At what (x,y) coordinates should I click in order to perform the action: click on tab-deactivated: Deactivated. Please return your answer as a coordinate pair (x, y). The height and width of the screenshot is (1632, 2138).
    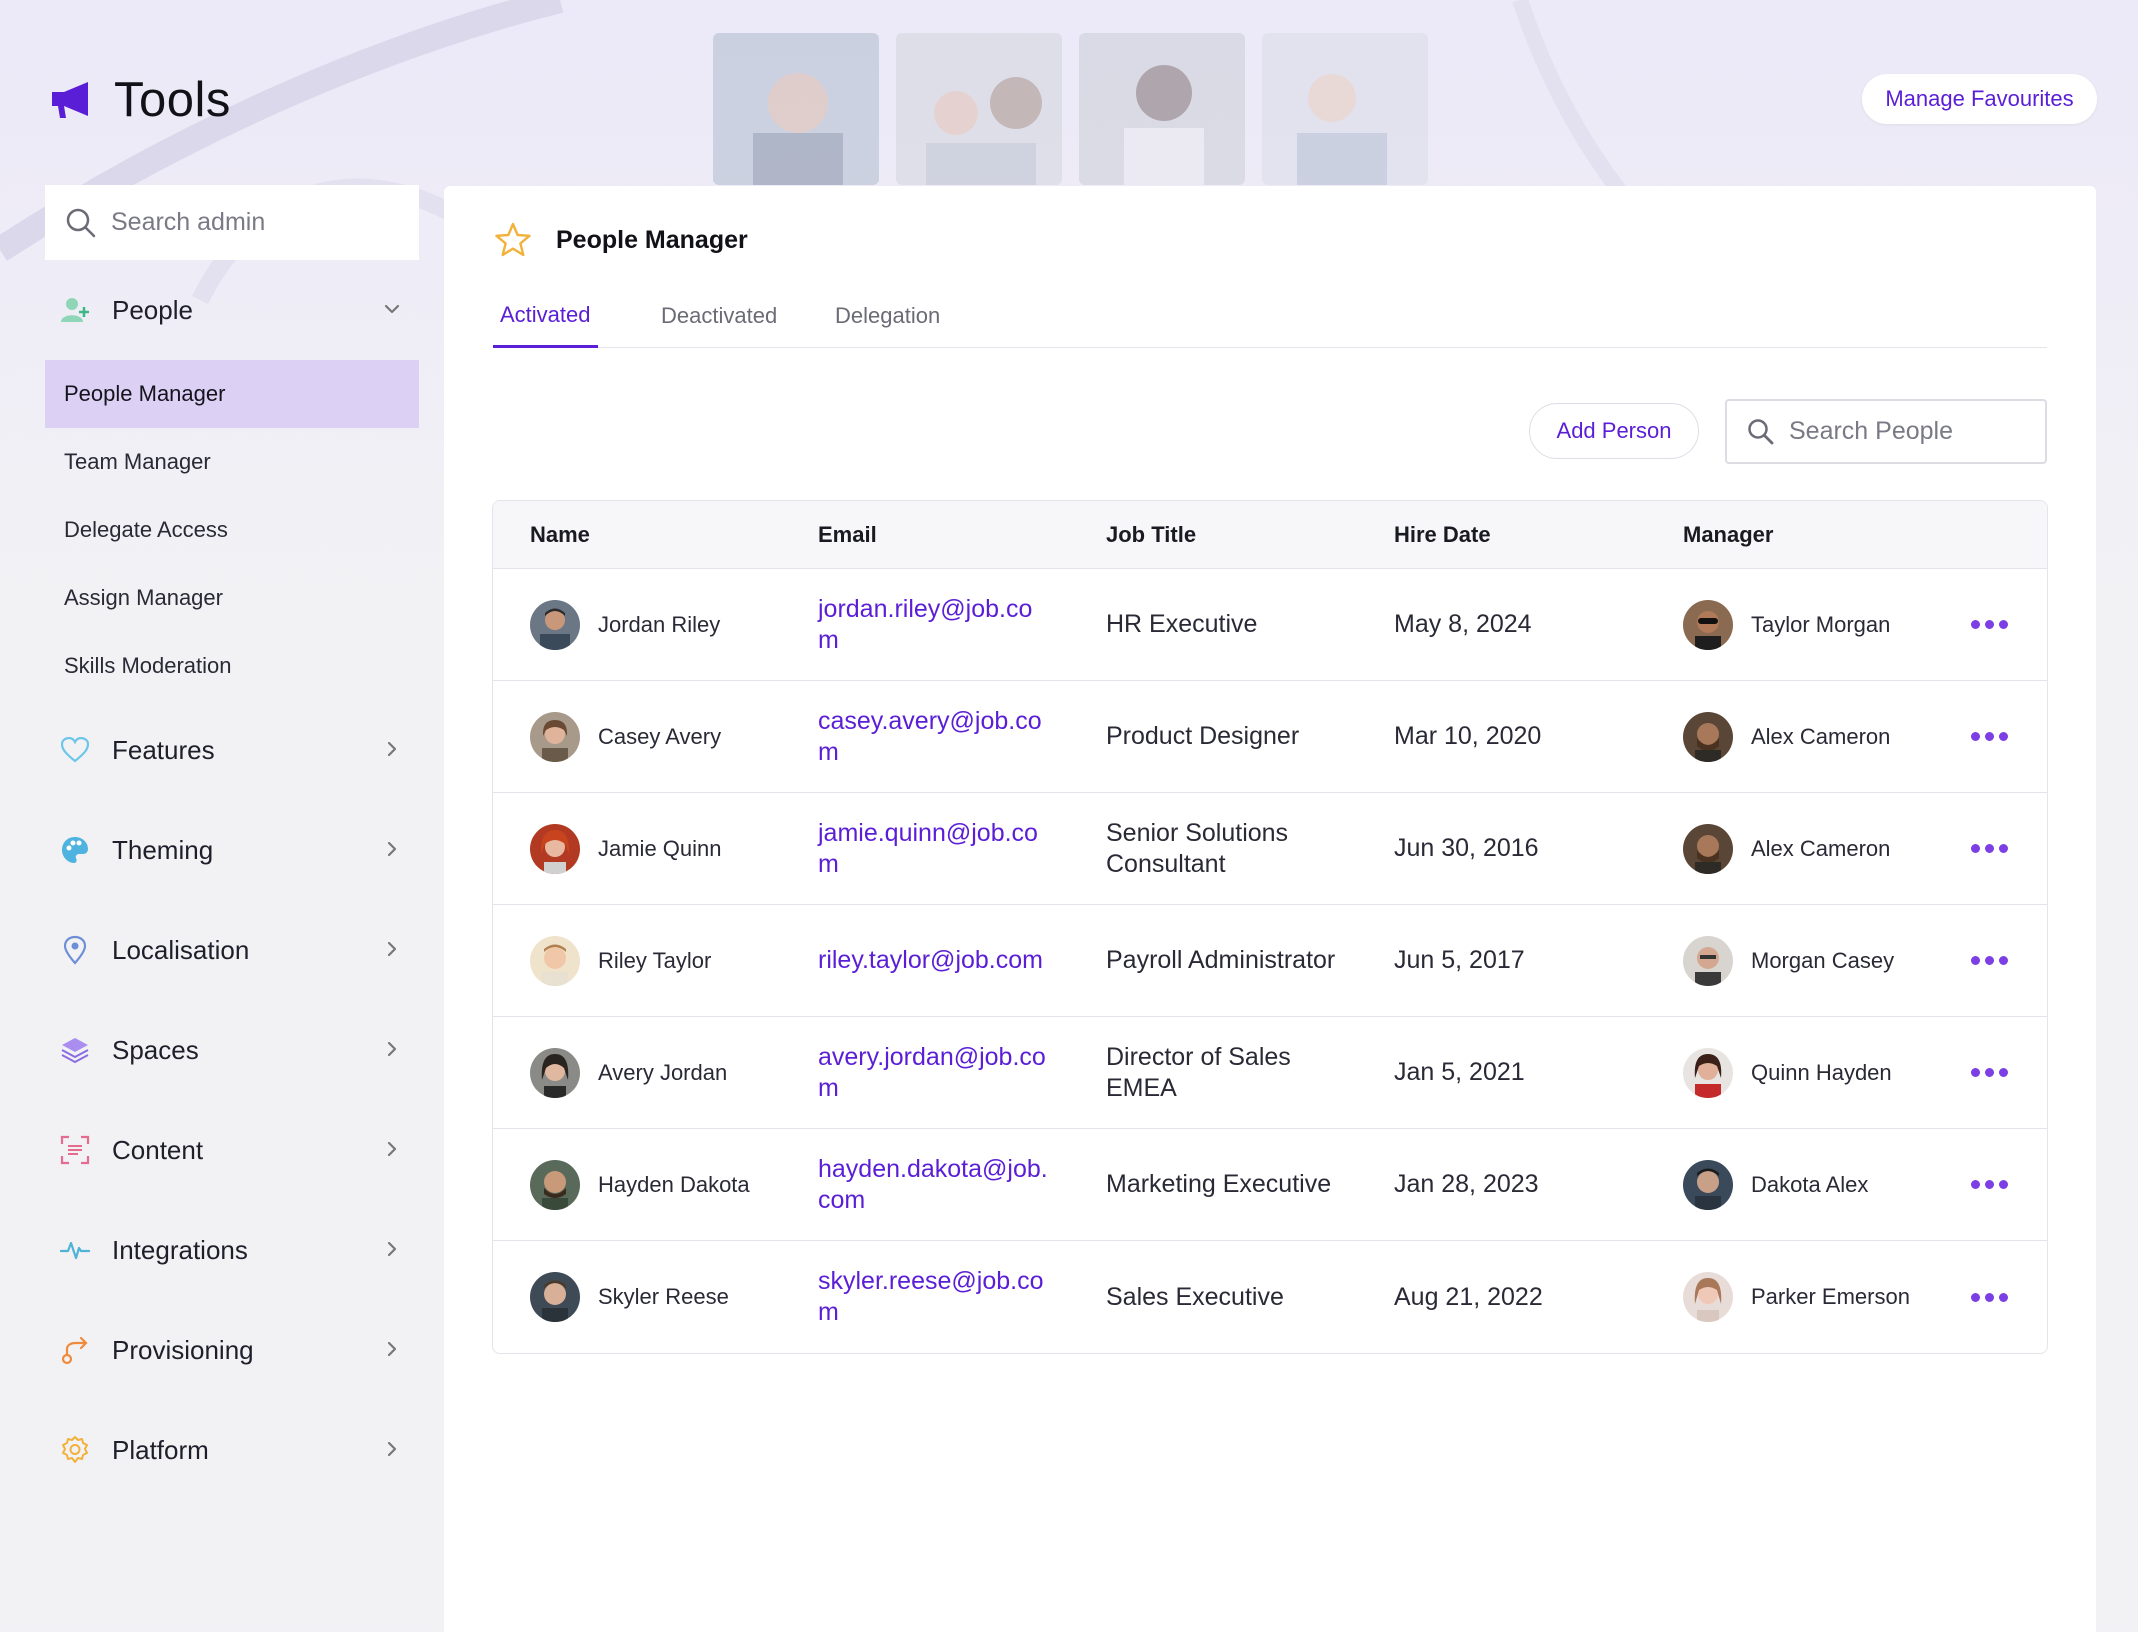
    Looking at the image, I should click on (719, 316).